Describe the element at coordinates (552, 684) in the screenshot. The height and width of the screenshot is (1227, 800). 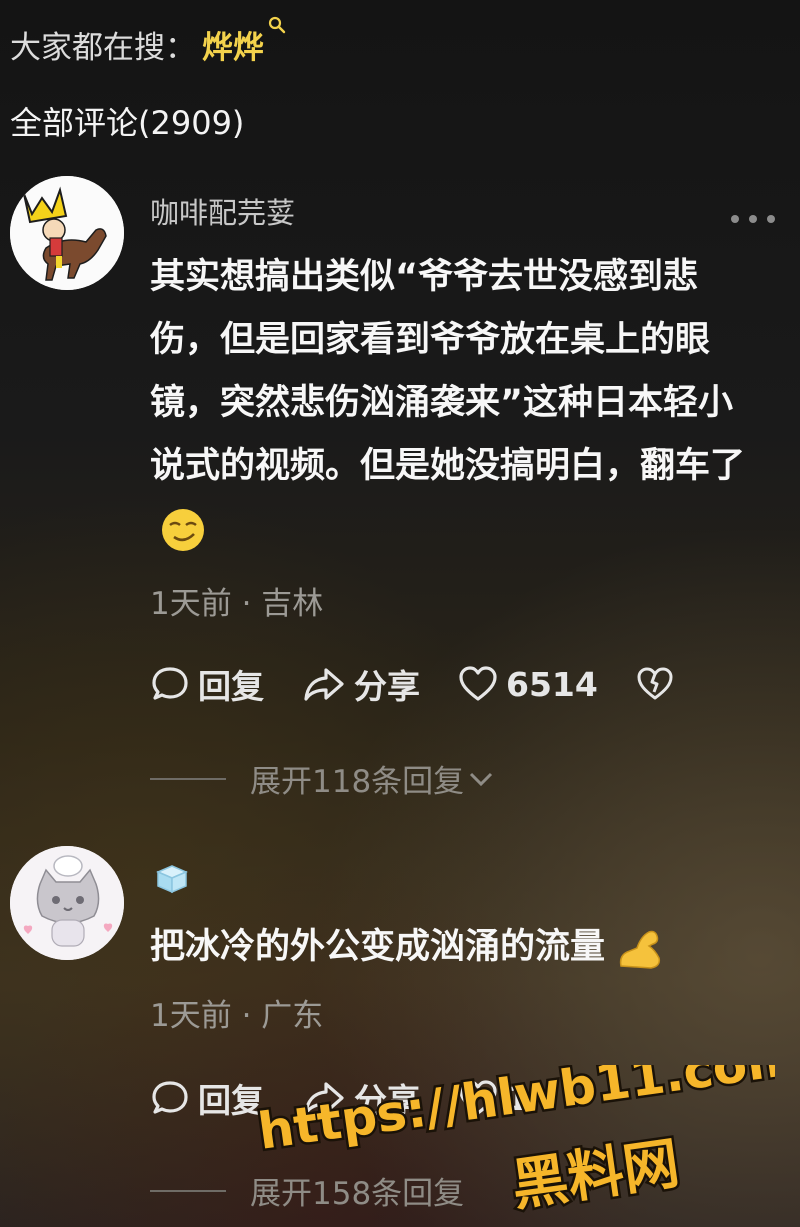
I see `like-count: 6514` at that location.